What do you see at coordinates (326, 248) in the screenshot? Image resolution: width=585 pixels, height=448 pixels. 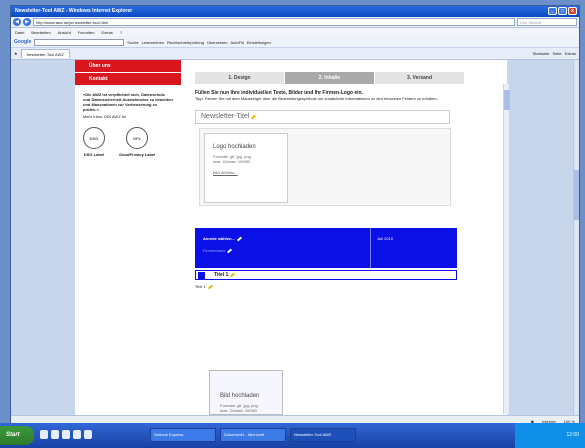 I see `header-bar: Anrede wählen... Firmenname Juli 2010` at bounding box center [326, 248].